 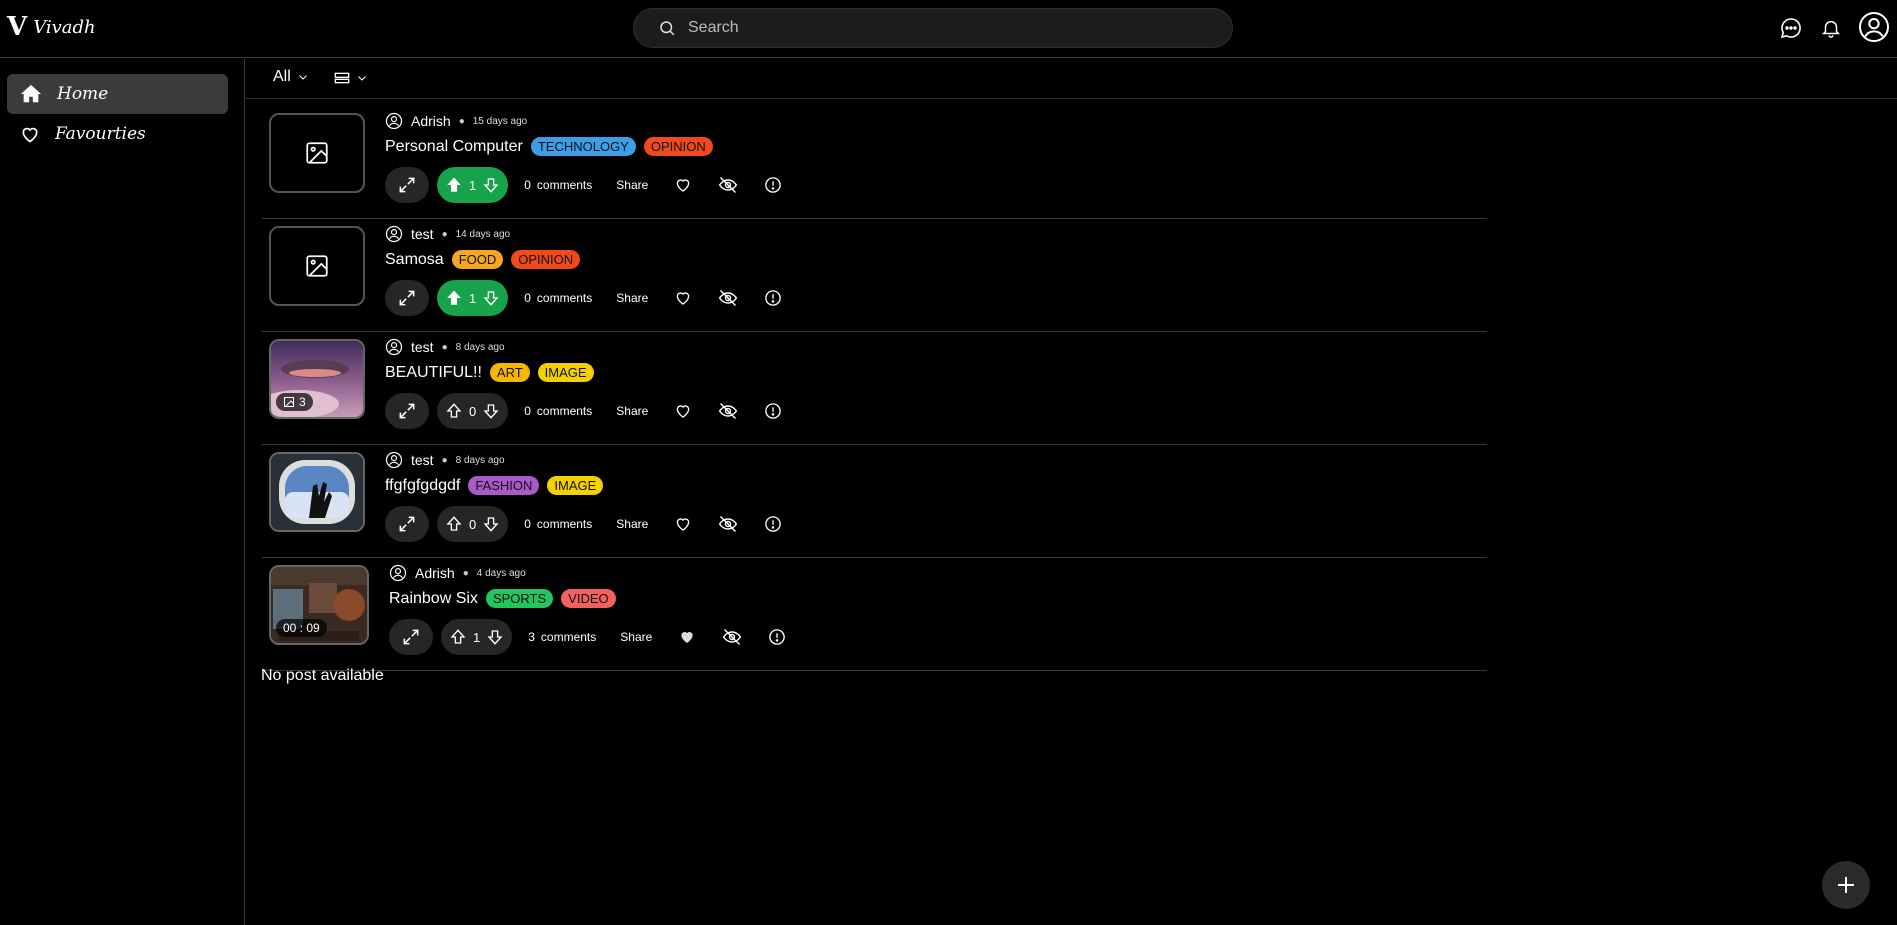 What do you see at coordinates (433, 373) in the screenshot?
I see `post-title: BEAUTIFUL!!` at bounding box center [433, 373].